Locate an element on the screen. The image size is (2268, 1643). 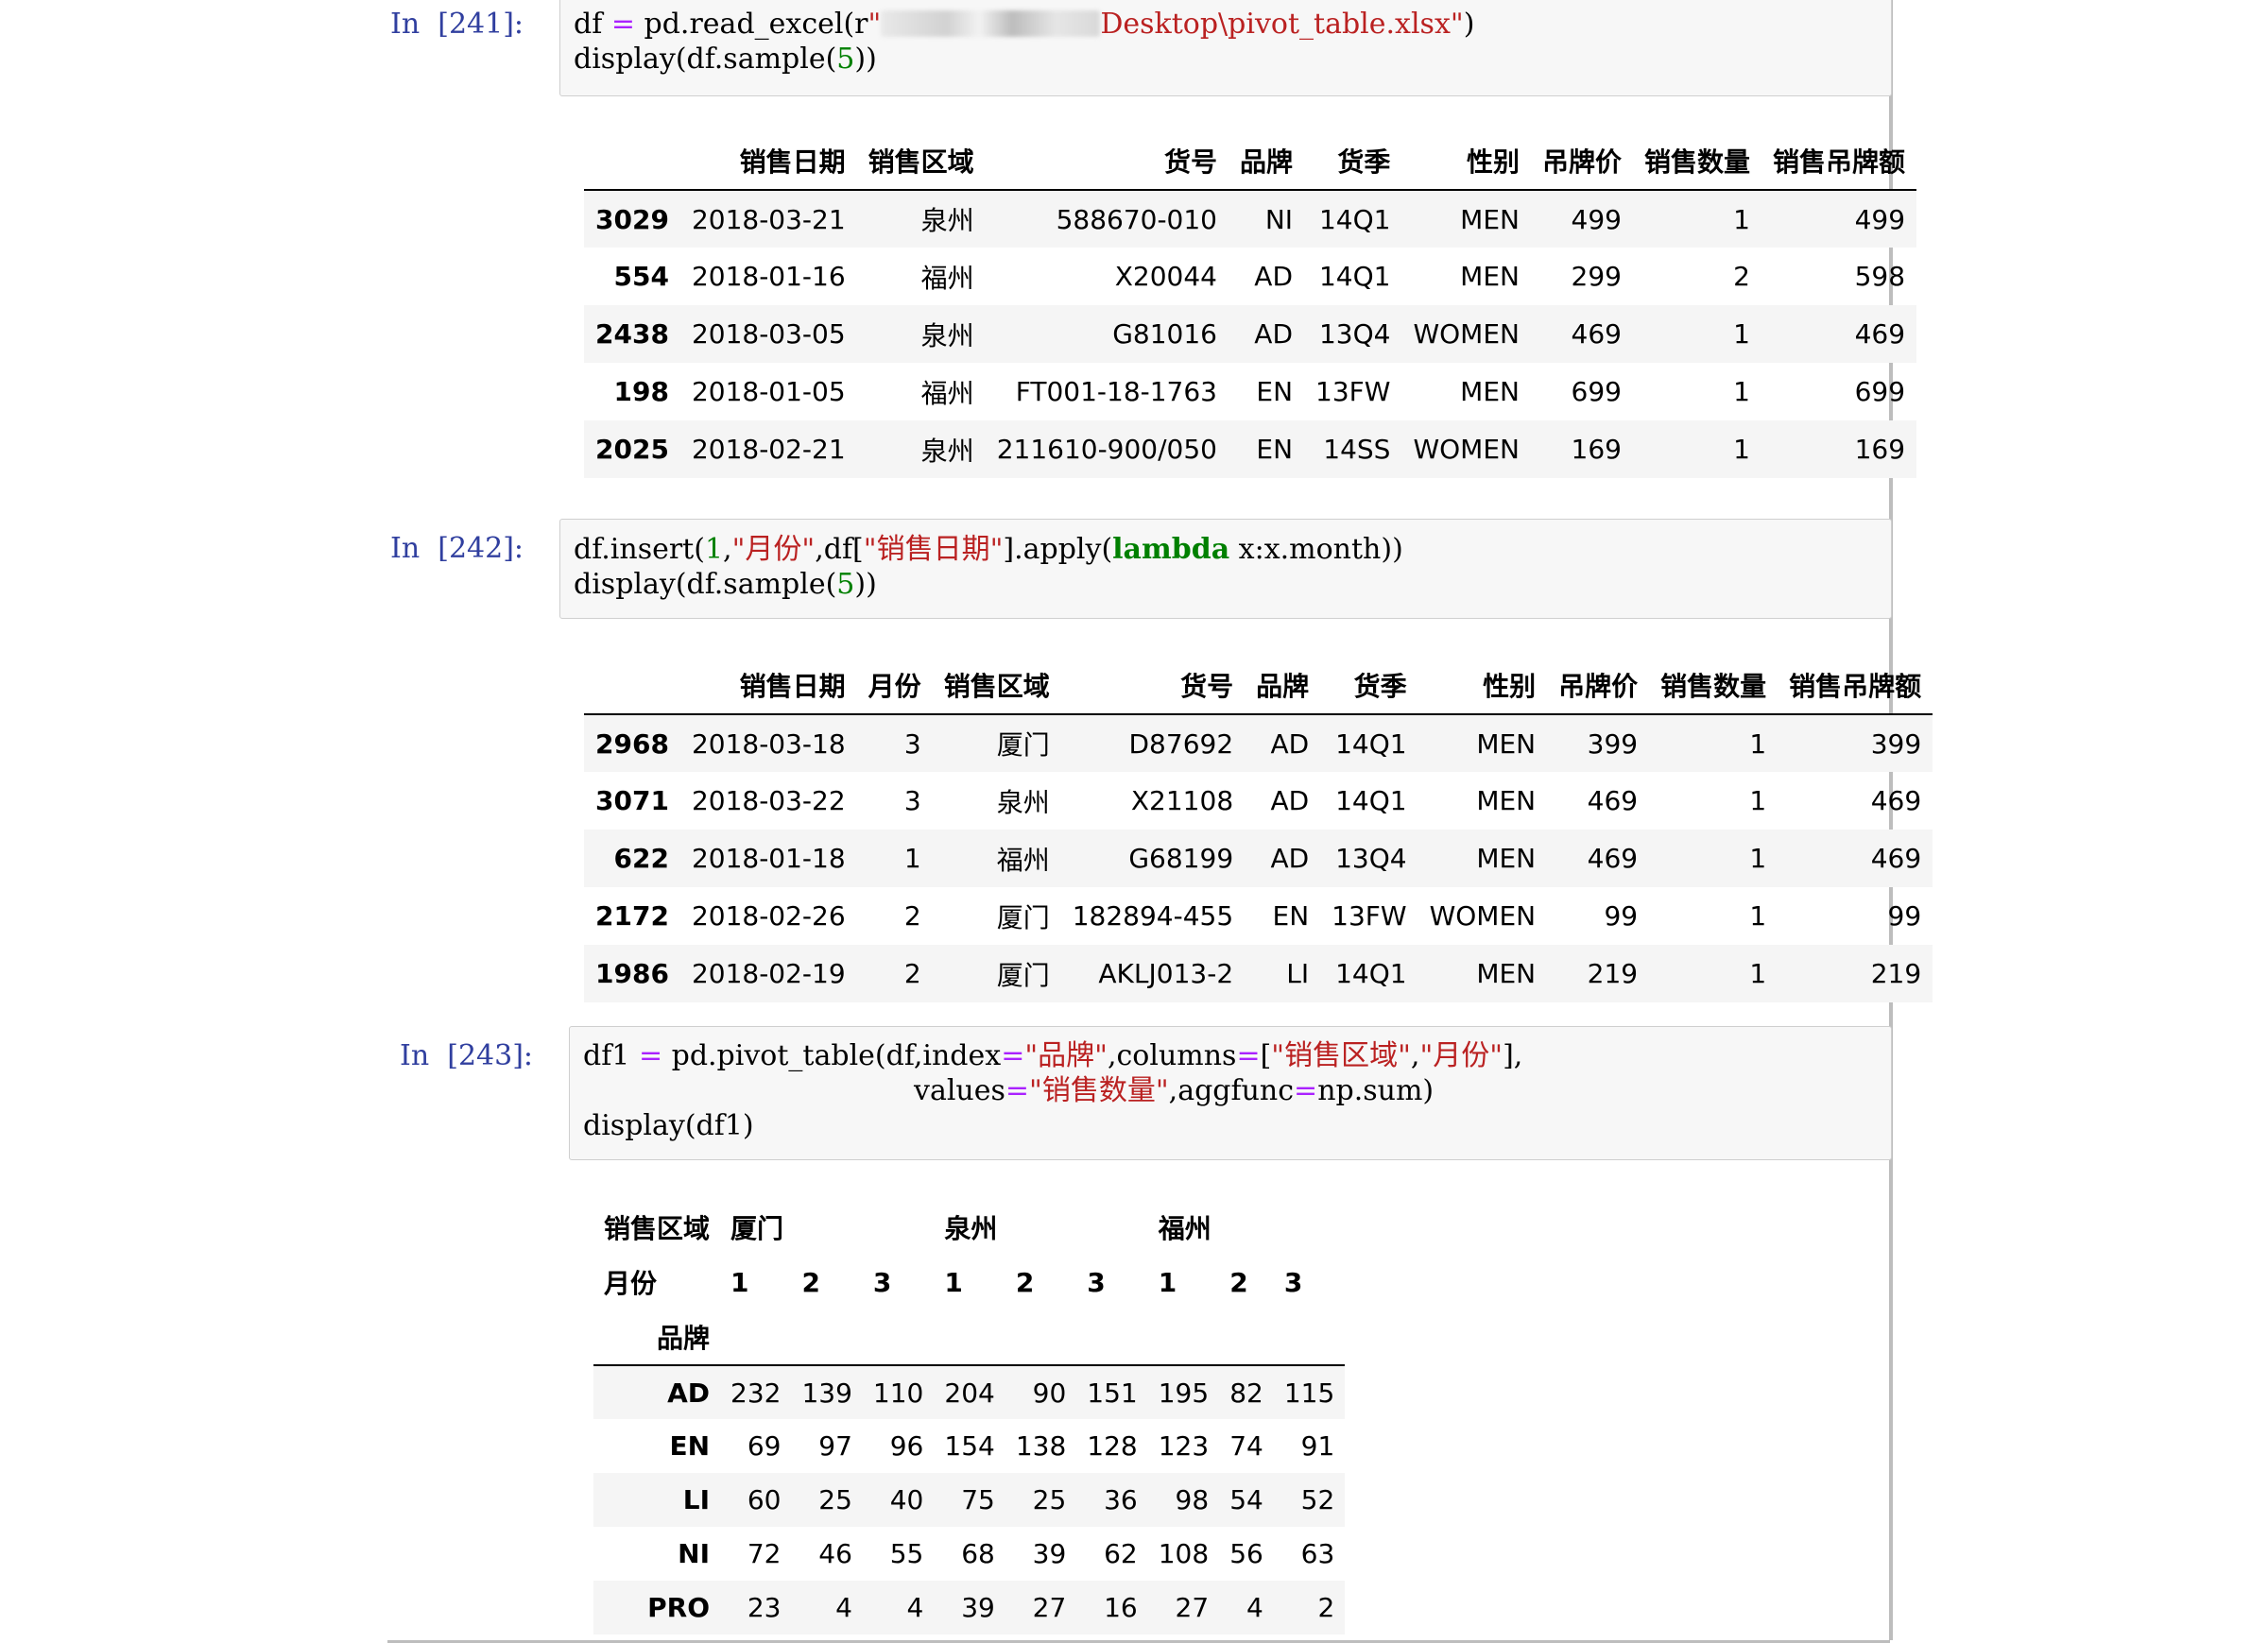
table-cell: X21108 is located at coordinates (1182, 800).